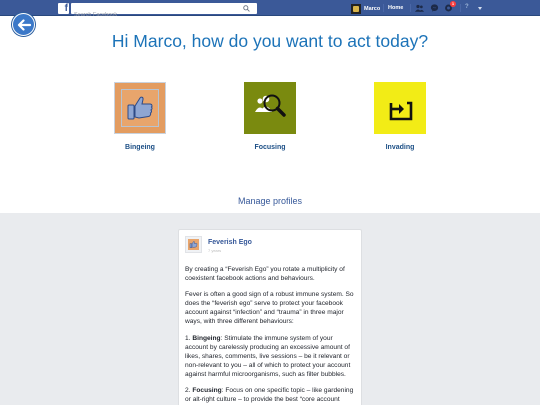 This screenshot has height=405, width=540. I want to click on action-focusing: Focusing, so click(270, 116).